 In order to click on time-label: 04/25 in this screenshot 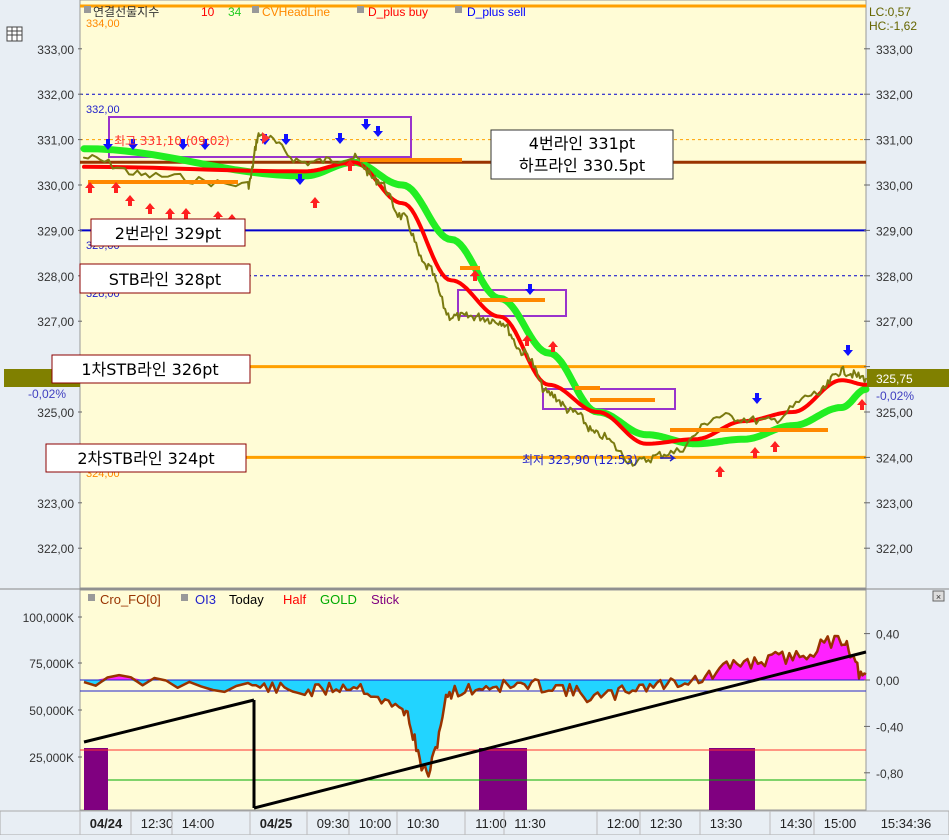, I will do `click(276, 823)`.